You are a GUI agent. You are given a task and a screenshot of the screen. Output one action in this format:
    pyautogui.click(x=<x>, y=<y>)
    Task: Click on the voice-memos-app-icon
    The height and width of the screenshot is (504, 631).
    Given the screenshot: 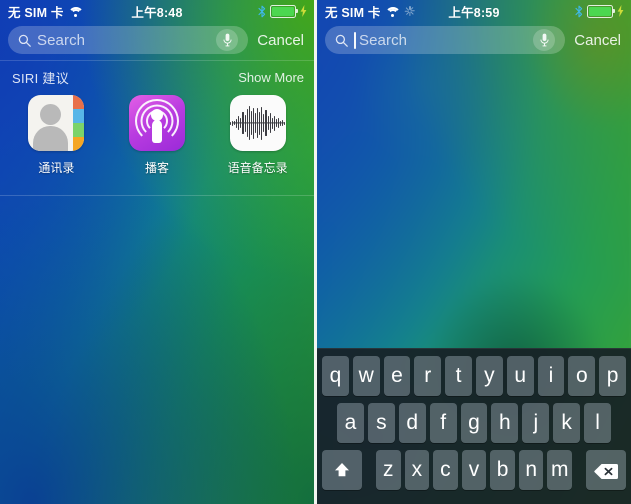 What is the action you would take?
    pyautogui.click(x=257, y=123)
    